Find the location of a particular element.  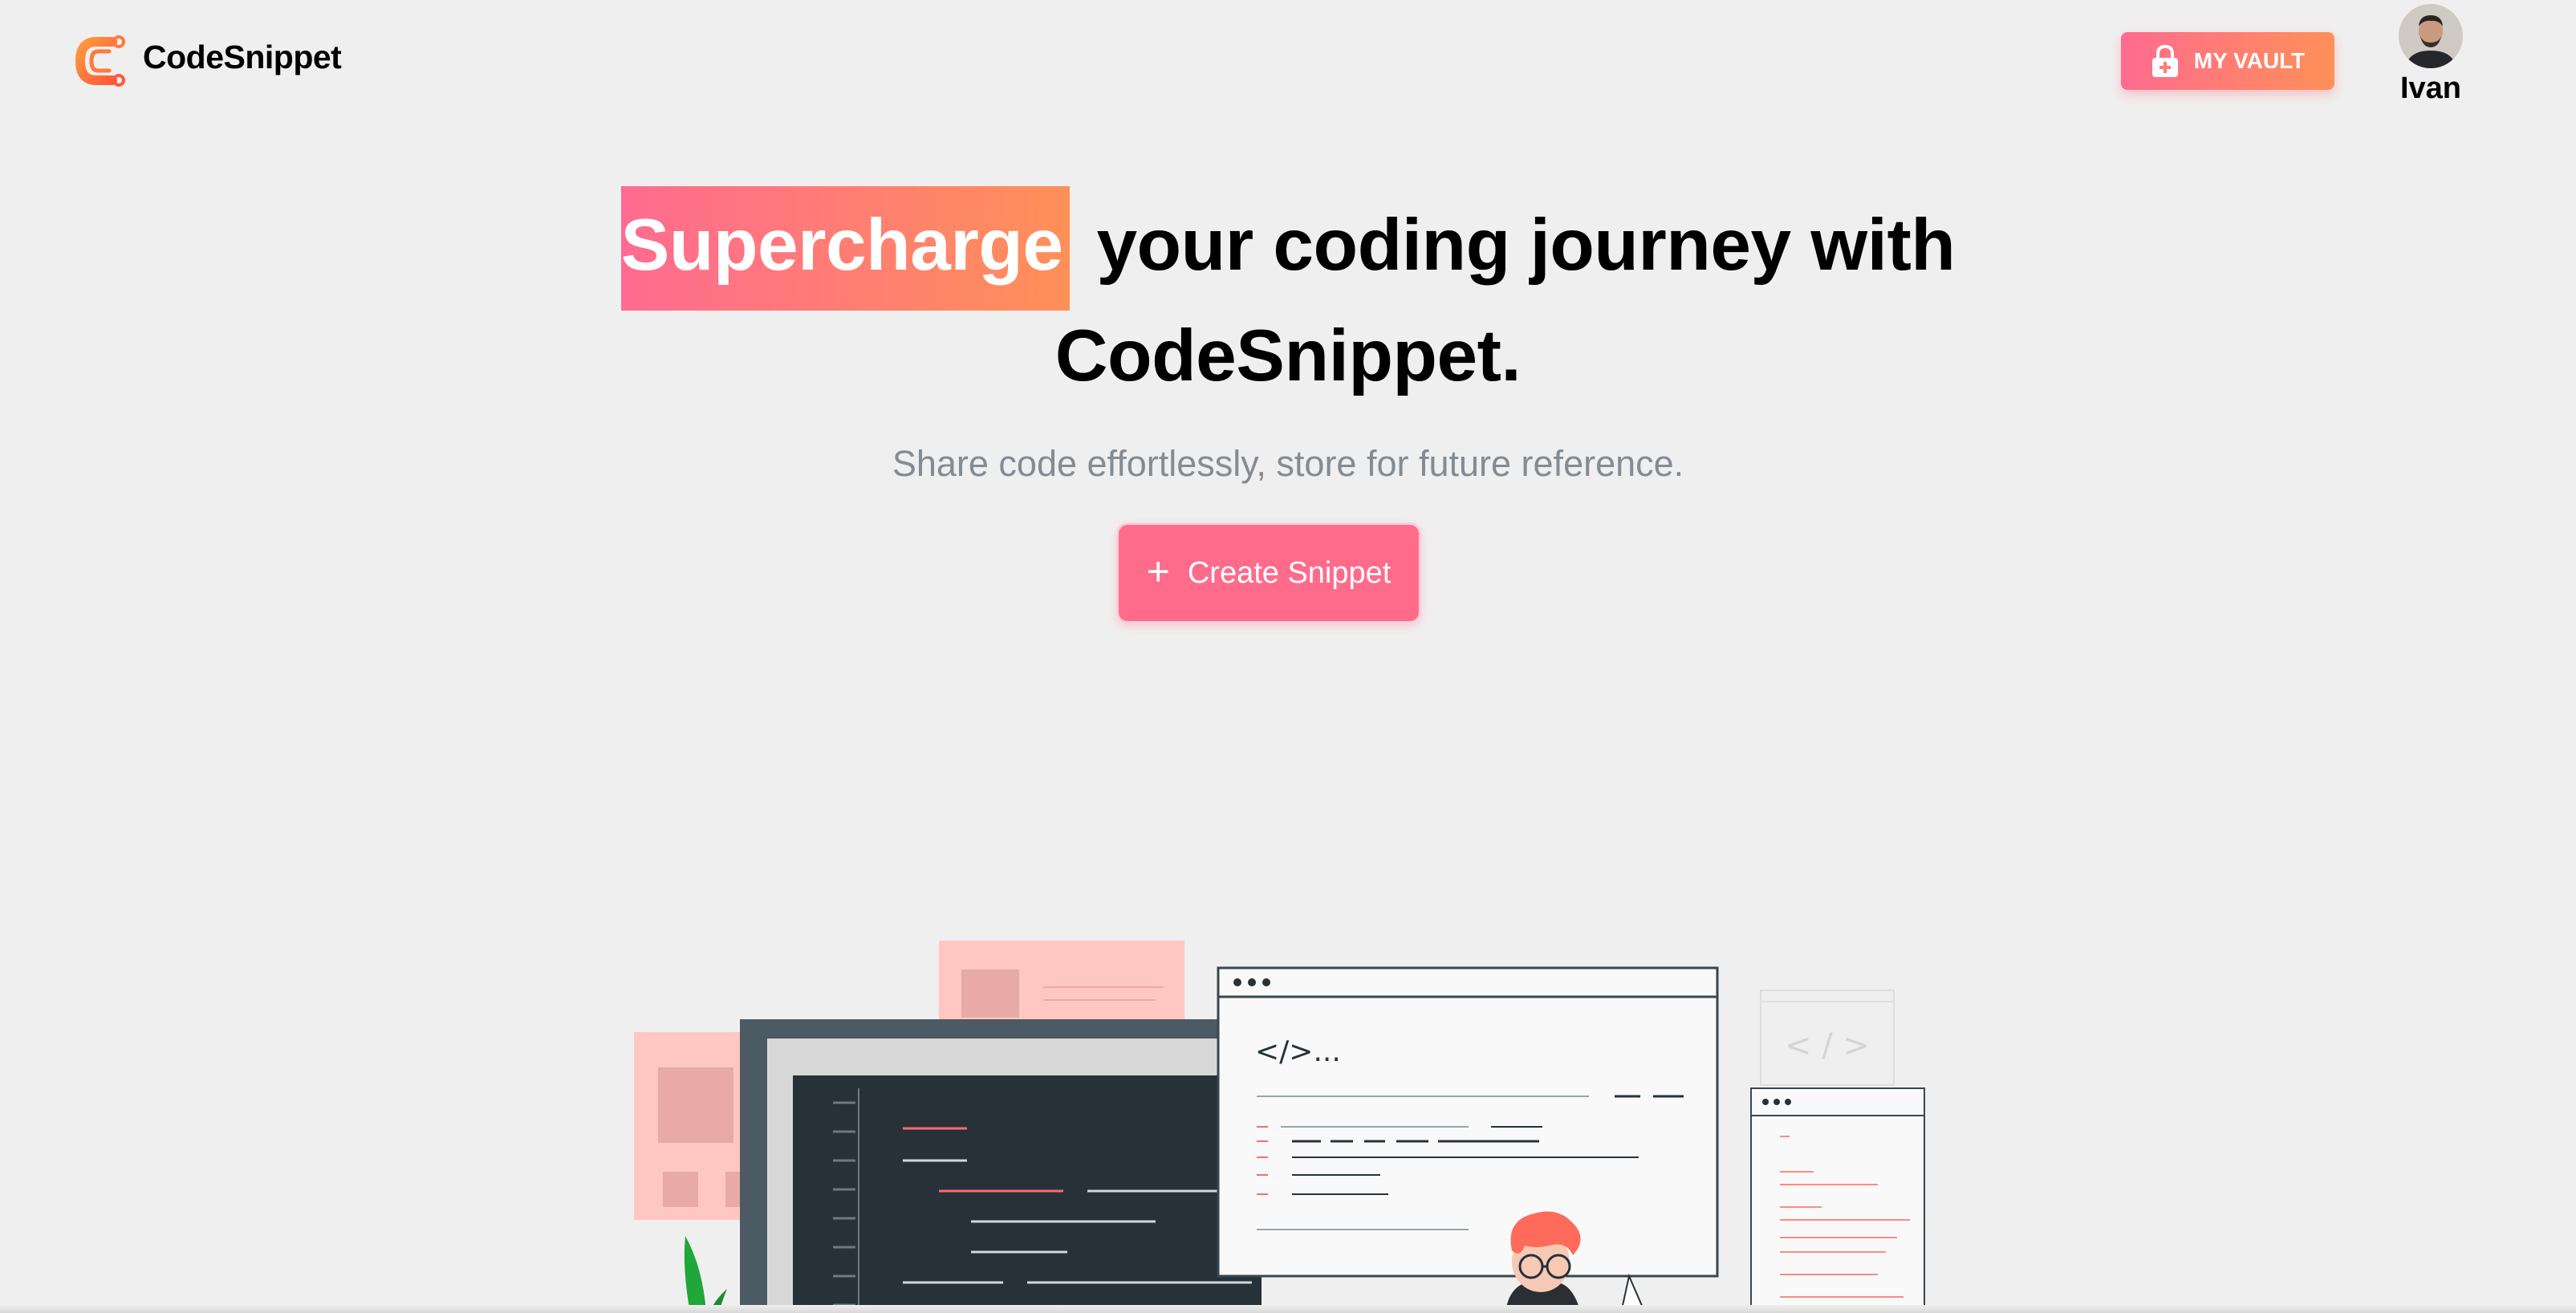

headline-line-1: Supercharge your coding journey with is located at coordinates (1288, 245).